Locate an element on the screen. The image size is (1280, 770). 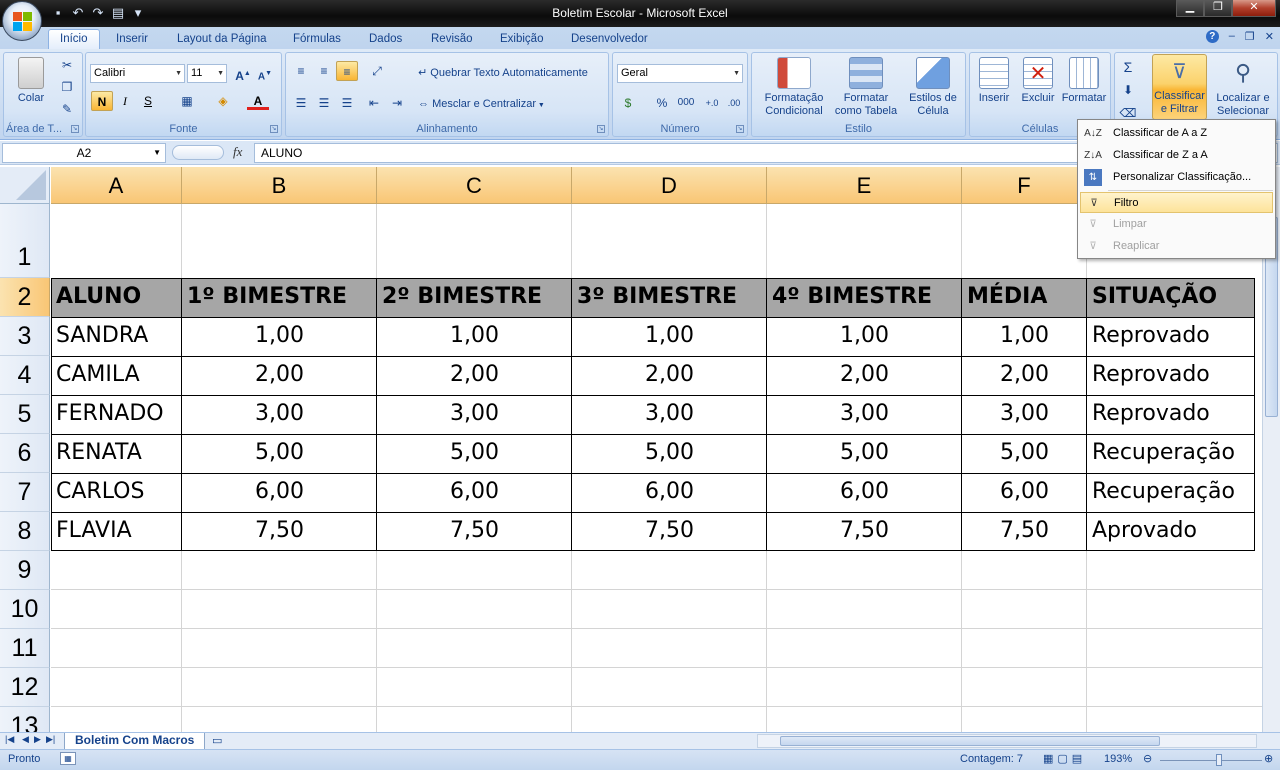
column-header-d: D is located at coordinates (669, 185).